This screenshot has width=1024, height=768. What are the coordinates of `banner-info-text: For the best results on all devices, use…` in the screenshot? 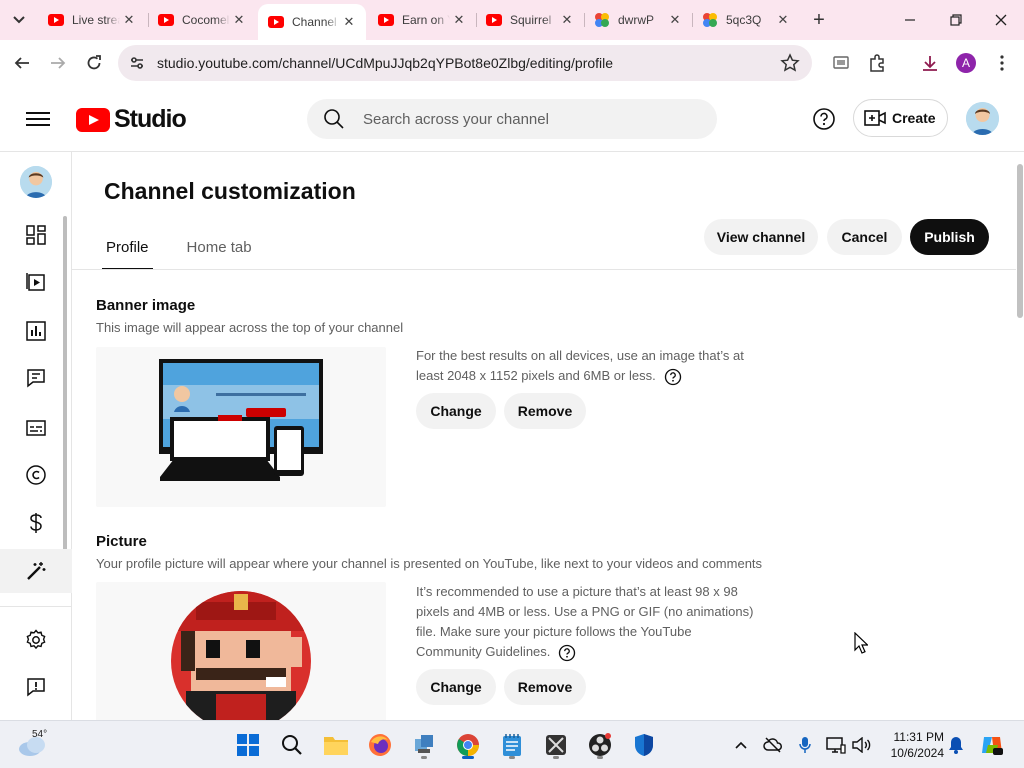 It's located at (580, 365).